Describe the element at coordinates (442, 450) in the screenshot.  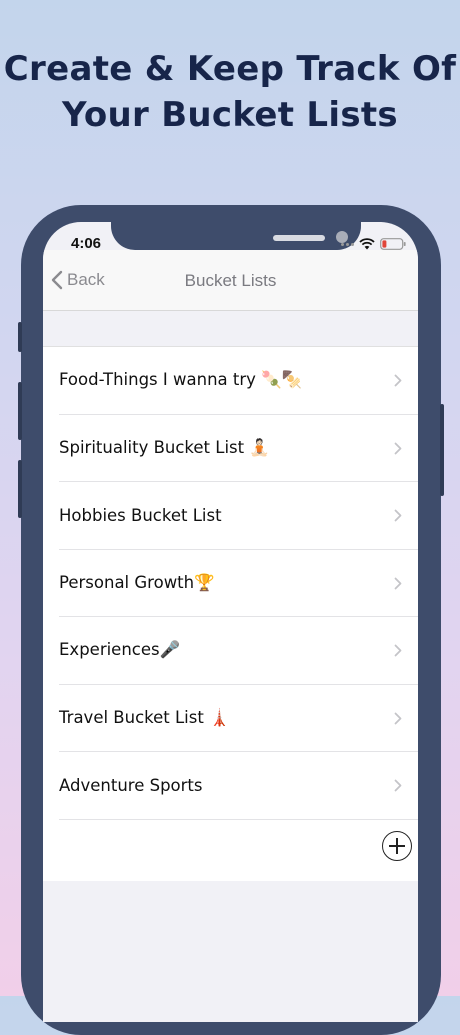
I see `side-button-power` at that location.